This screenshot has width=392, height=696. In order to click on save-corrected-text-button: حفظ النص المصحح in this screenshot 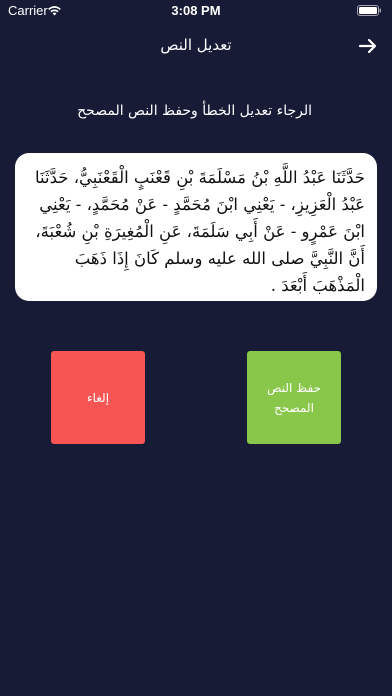, I will do `click(294, 397)`.